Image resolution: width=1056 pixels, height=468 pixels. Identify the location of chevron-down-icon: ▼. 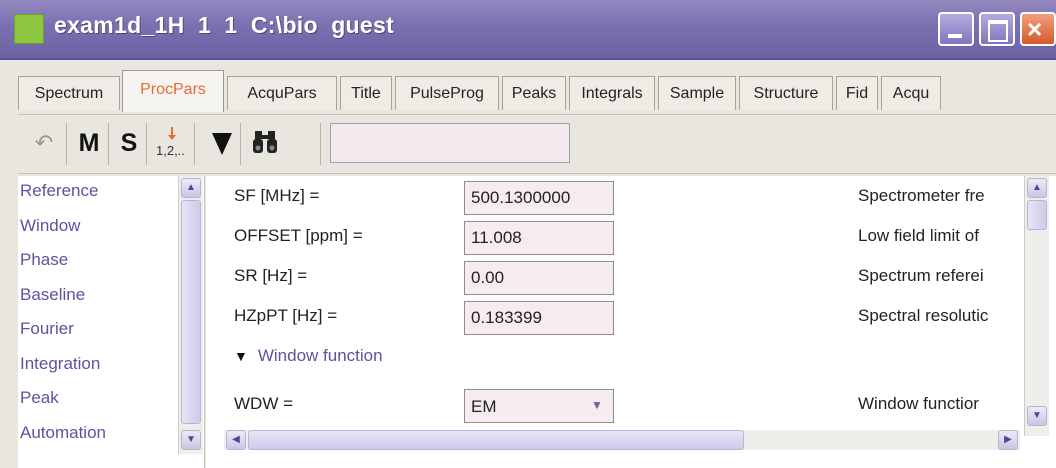
(597, 405).